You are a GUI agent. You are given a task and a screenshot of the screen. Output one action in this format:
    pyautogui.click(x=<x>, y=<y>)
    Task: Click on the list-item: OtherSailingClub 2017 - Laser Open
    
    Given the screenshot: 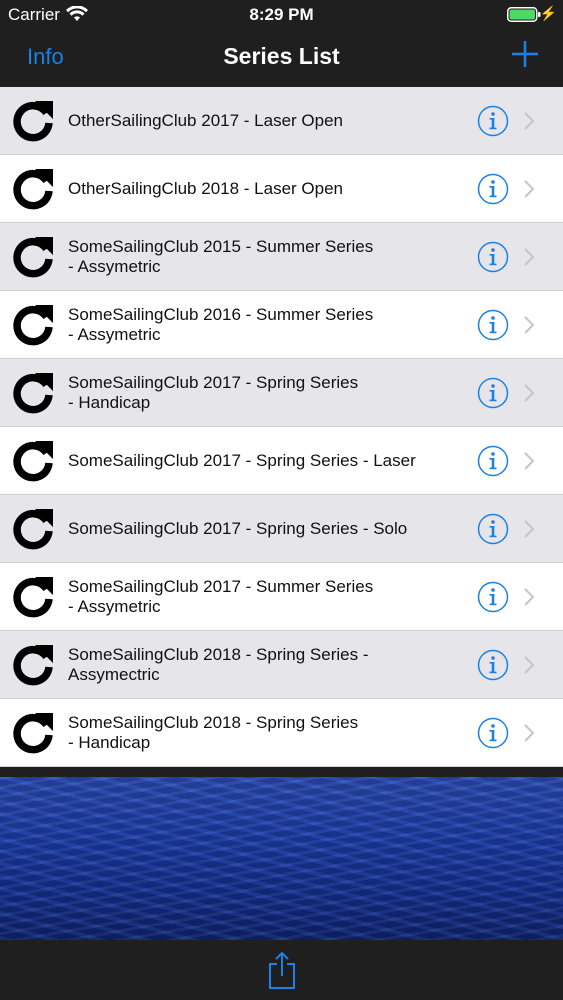 What is the action you would take?
    pyautogui.click(x=281, y=121)
    